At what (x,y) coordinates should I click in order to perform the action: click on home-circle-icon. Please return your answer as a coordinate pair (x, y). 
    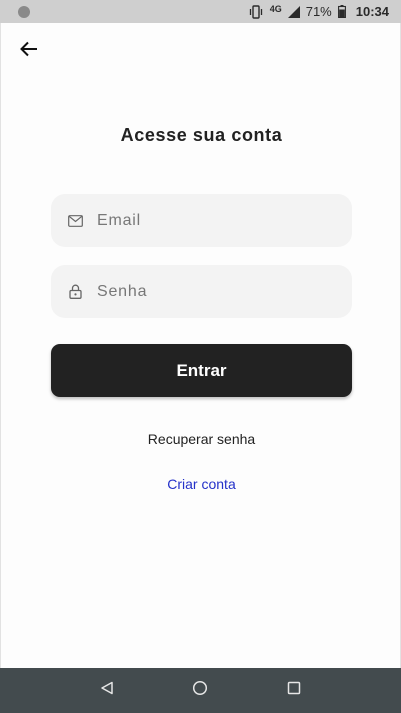
    Looking at the image, I should click on (200, 690).